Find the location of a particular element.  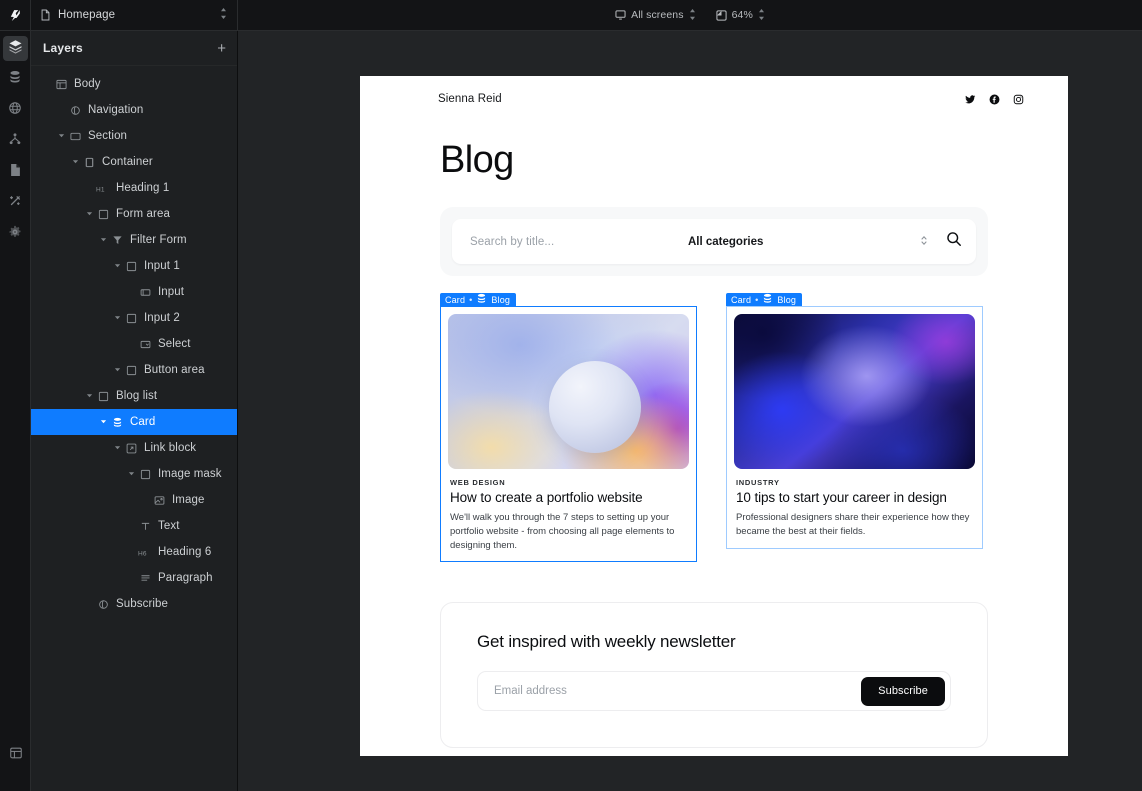

app-logo-button is located at coordinates (15, 15).